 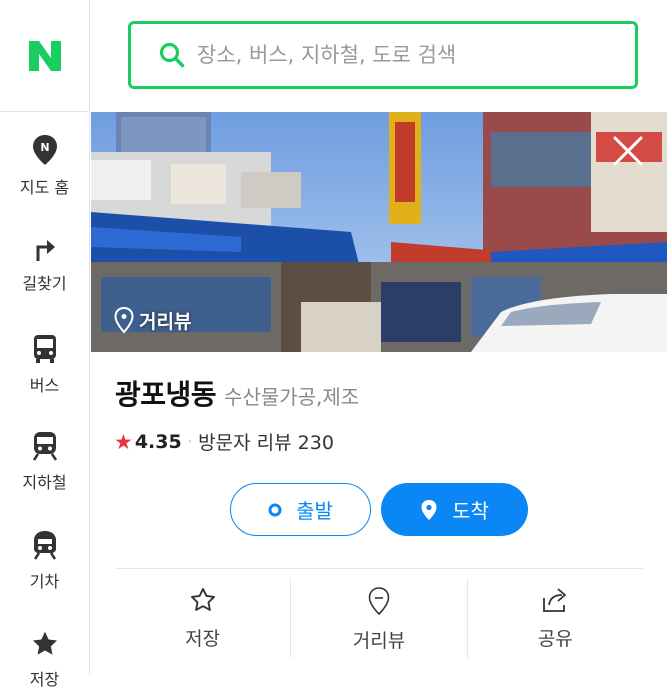 What do you see at coordinates (44, 679) in the screenshot?
I see `sidebar-item-label: 저장` at bounding box center [44, 679].